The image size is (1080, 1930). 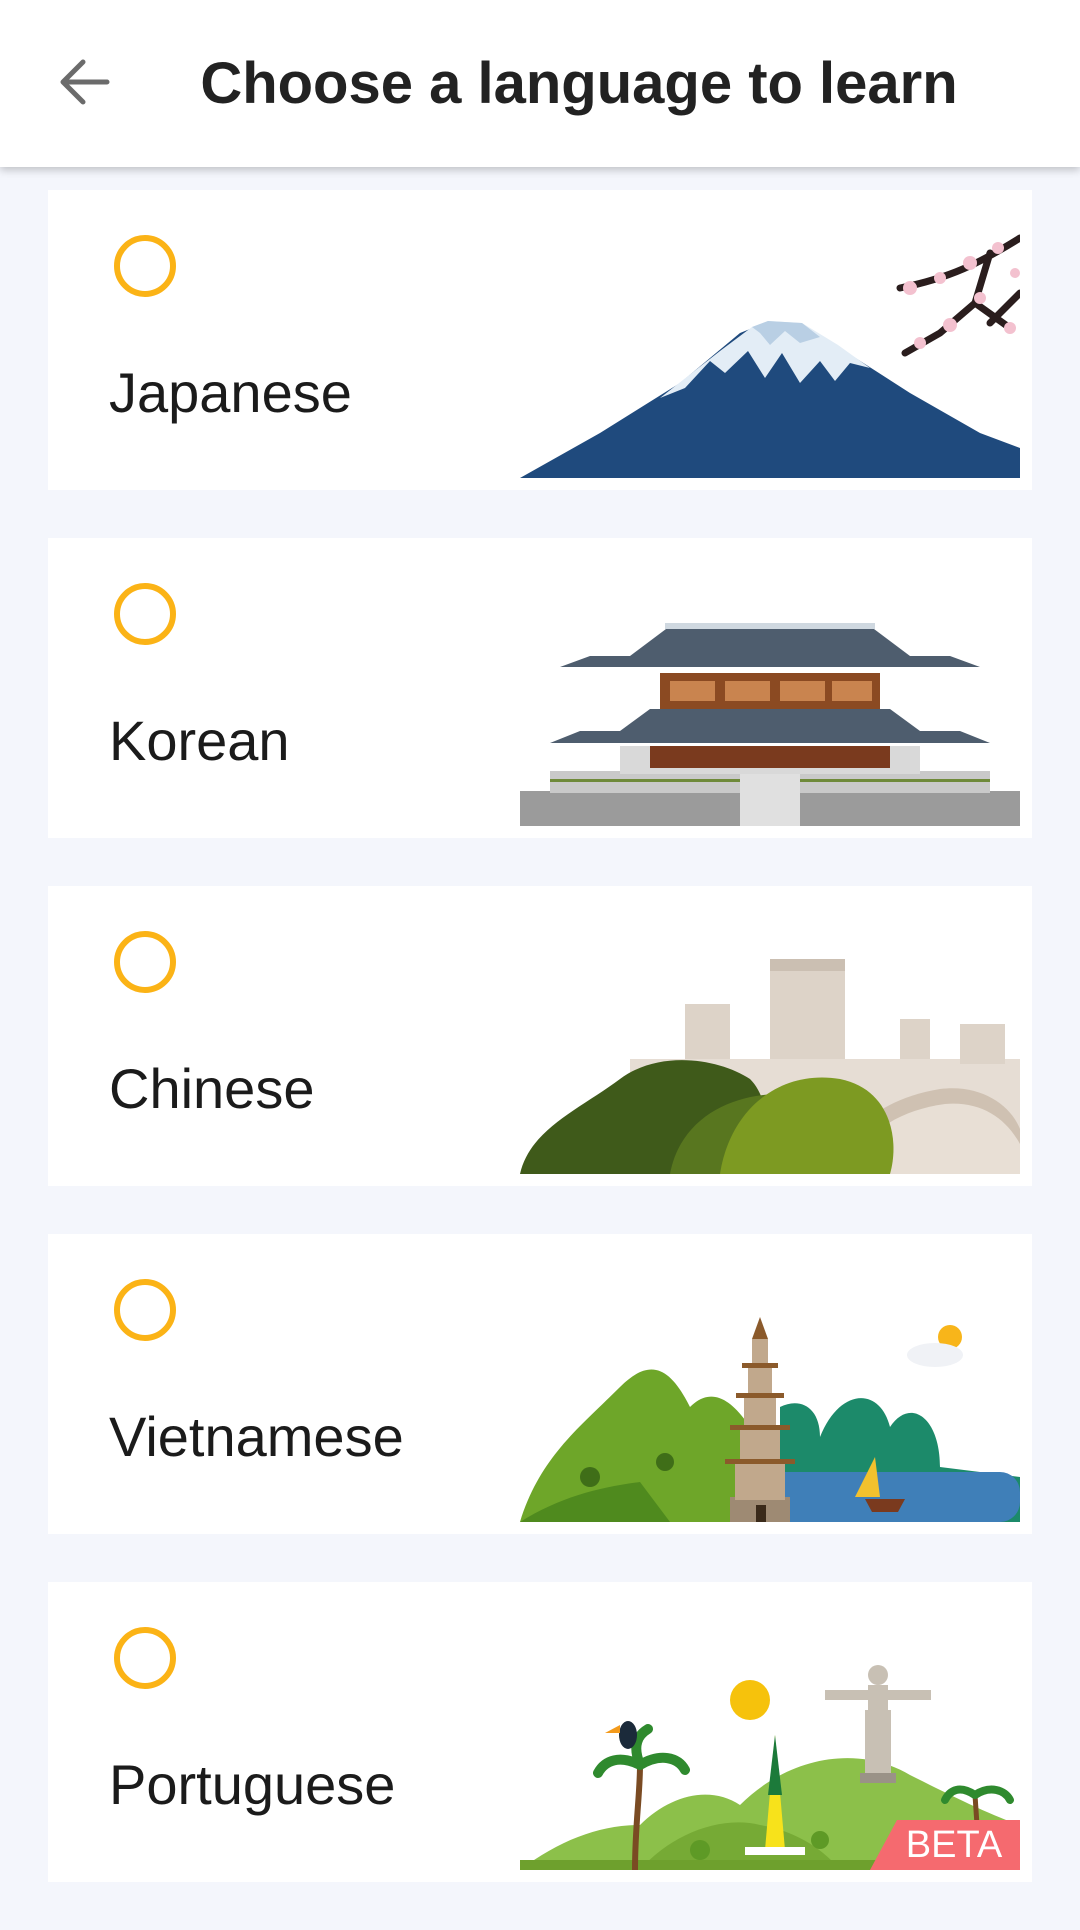 What do you see at coordinates (770, 703) in the screenshot?
I see `korean-palace-icon` at bounding box center [770, 703].